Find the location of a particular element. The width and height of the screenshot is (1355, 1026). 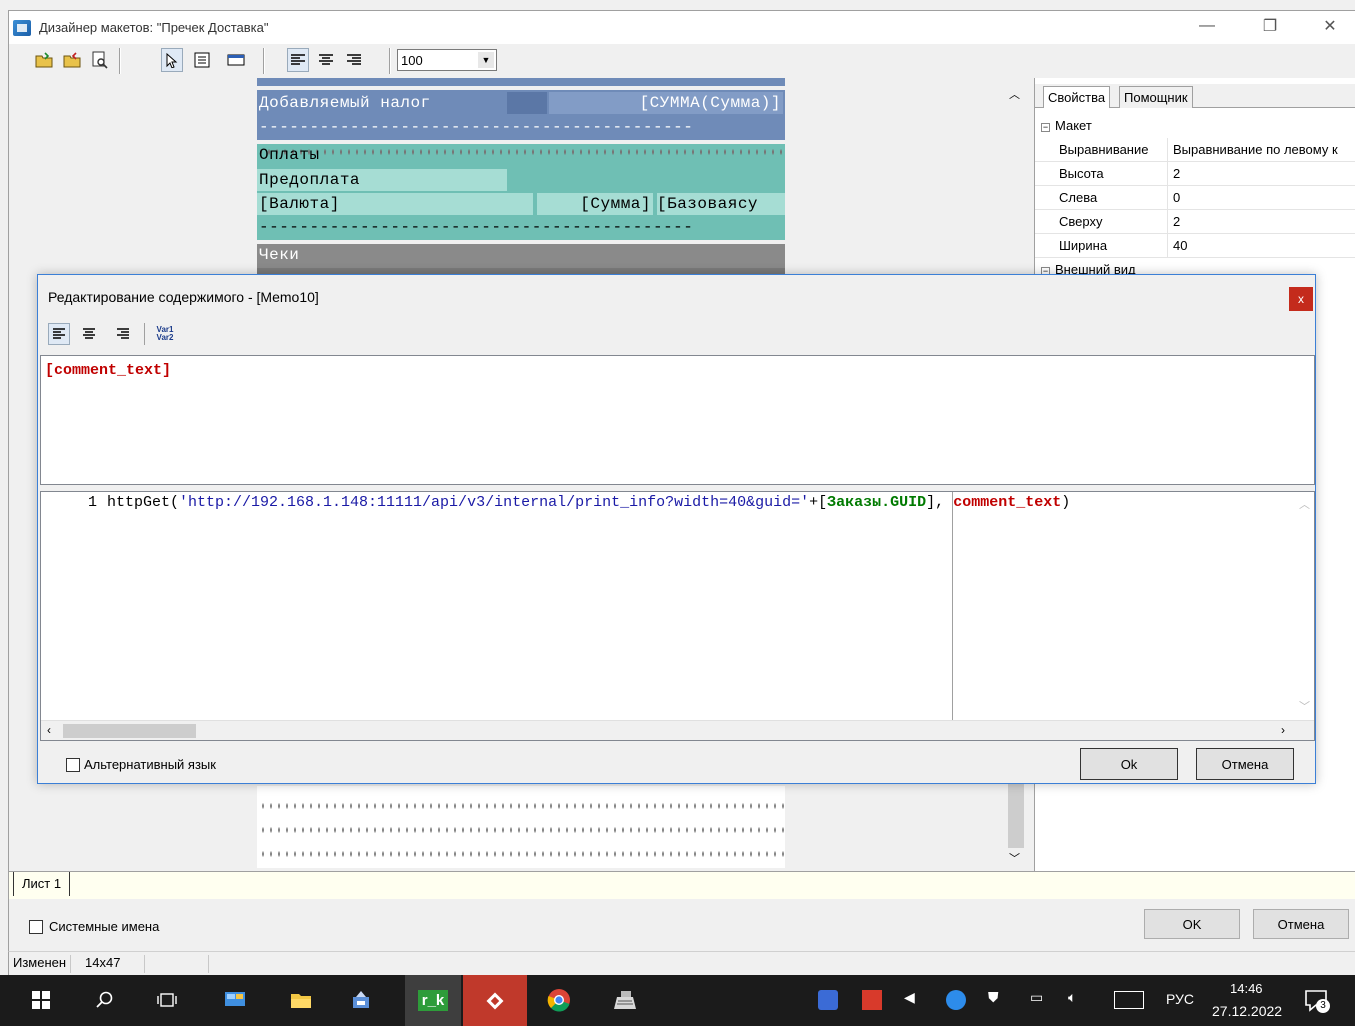

preview-icon is located at coordinates (100, 60).